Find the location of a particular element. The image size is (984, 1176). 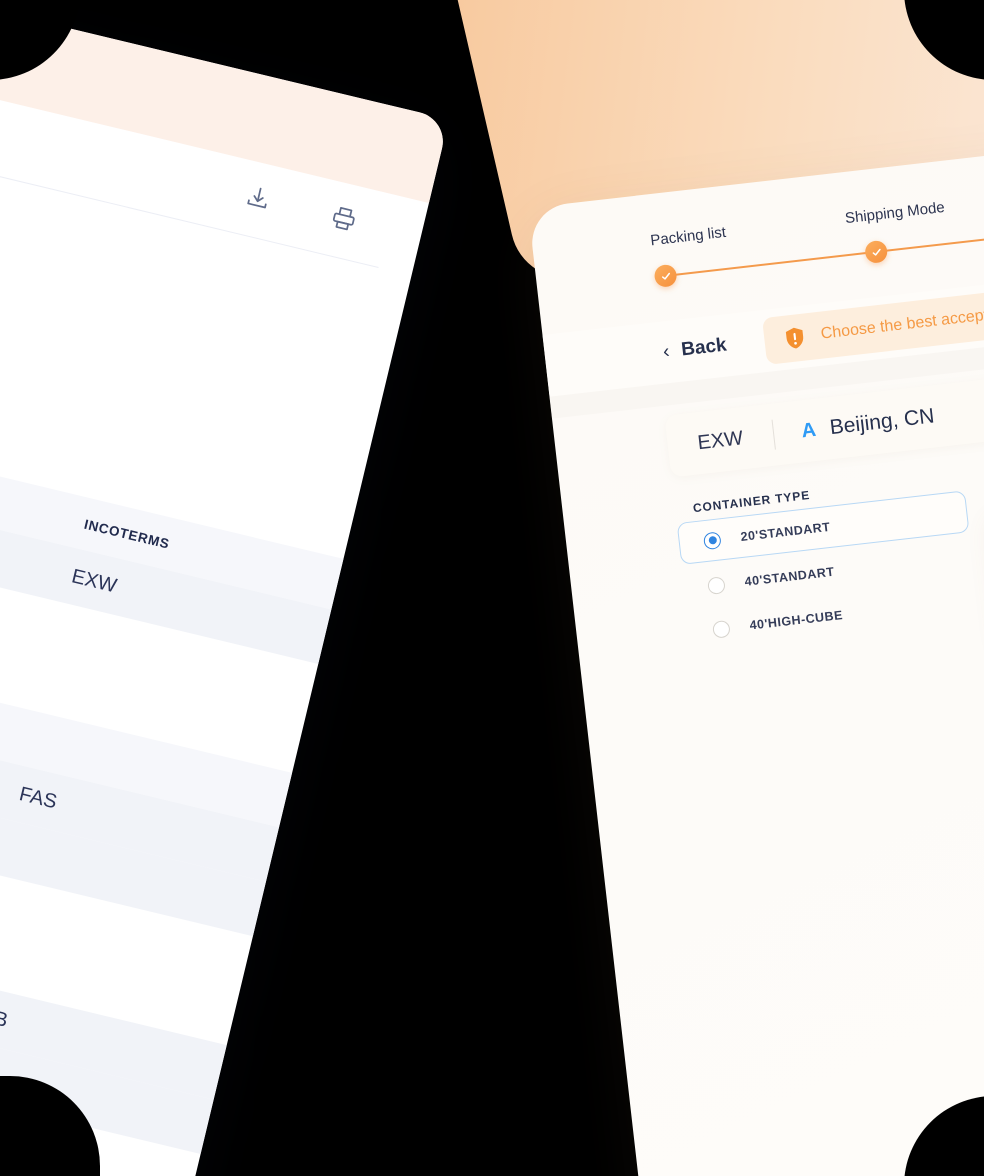

incoterm-code: EXW is located at coordinates (720, 440).